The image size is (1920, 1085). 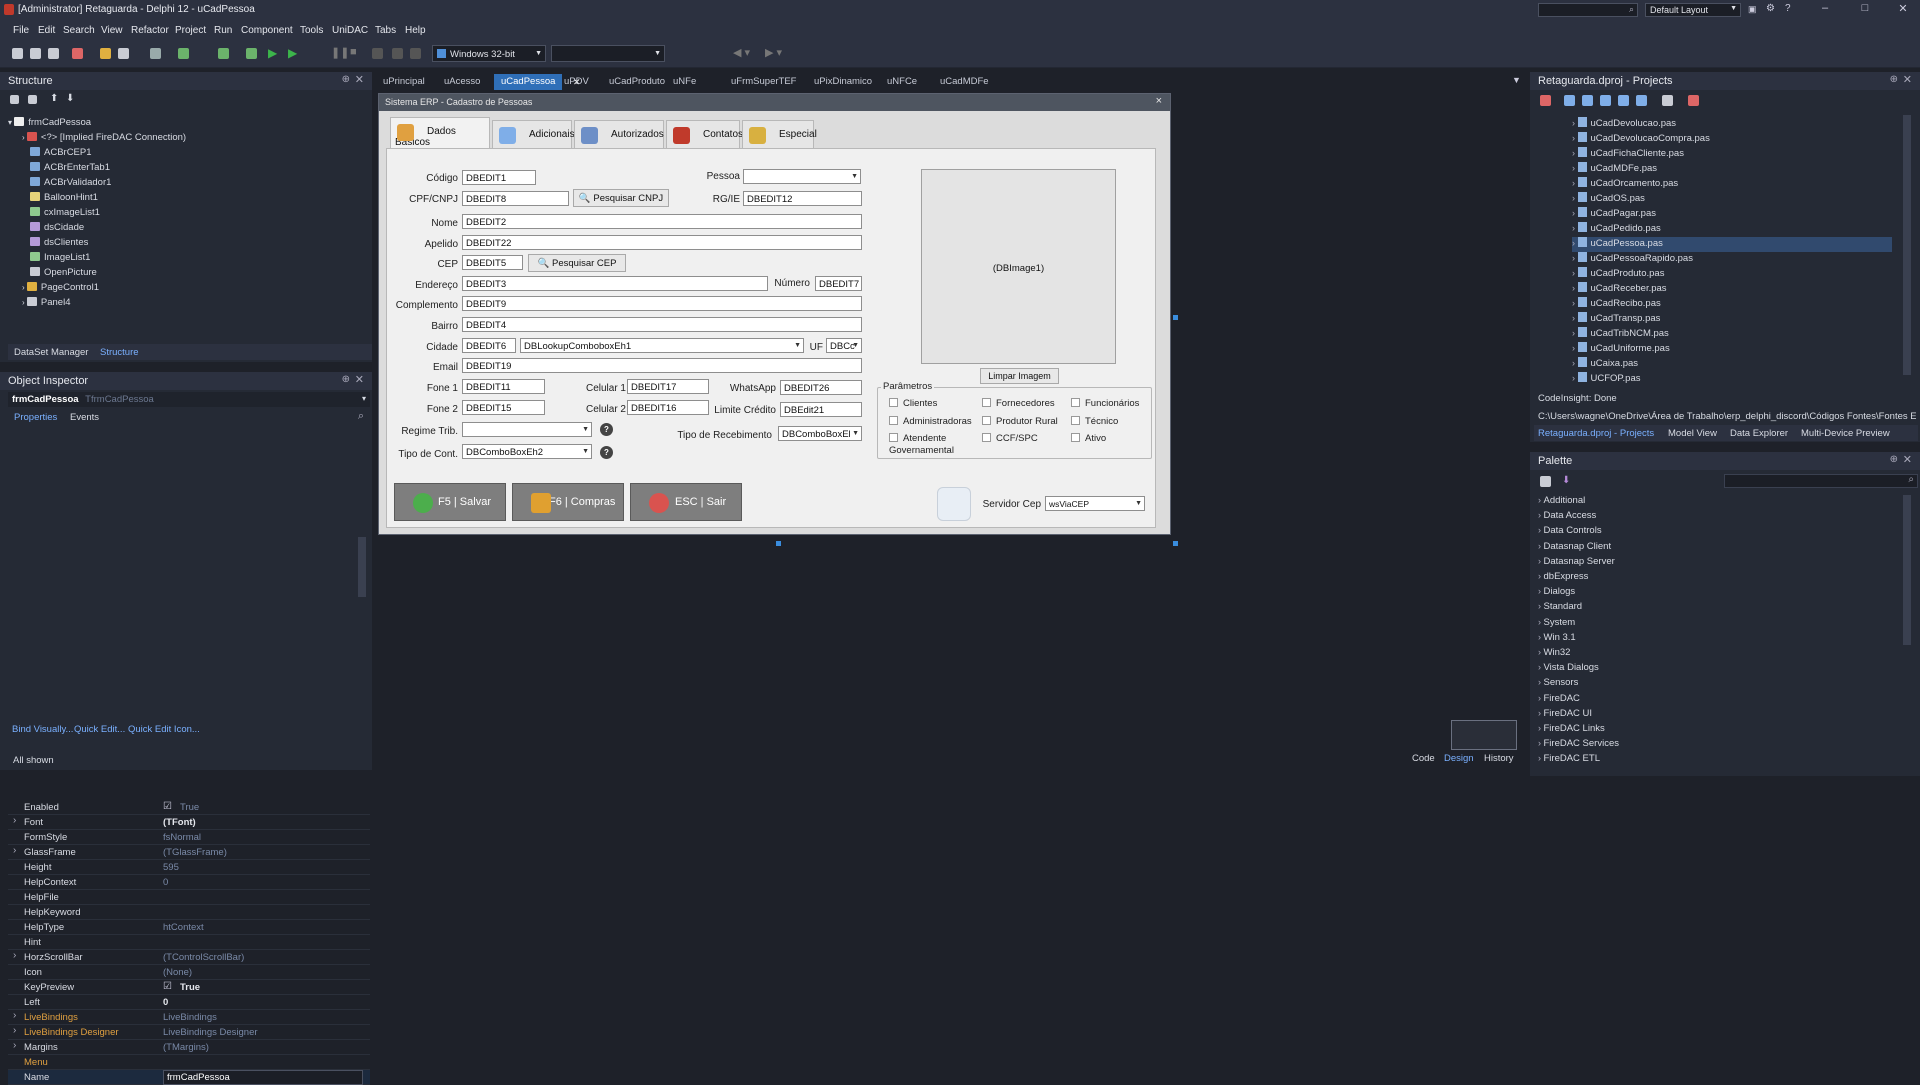 What do you see at coordinates (1732, 184) in the screenshot?
I see `project-file: › uCadOrcamento.pas` at bounding box center [1732, 184].